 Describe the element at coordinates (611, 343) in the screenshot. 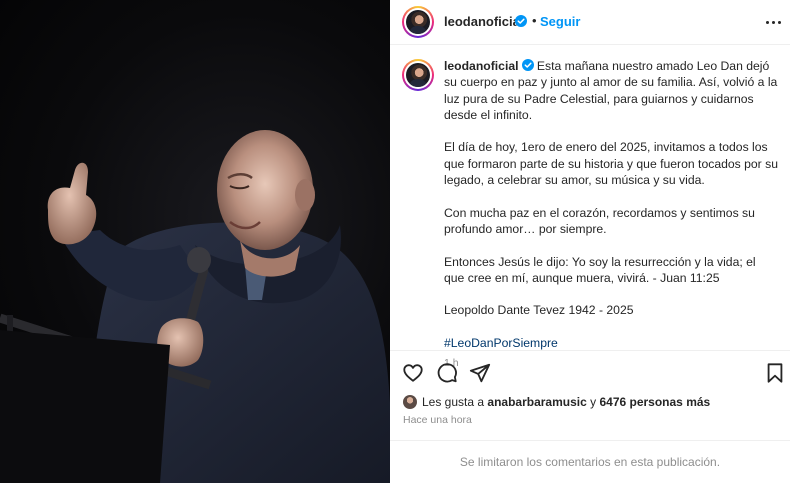

I see `hashtag-line: #LeoDanPorSiempre` at that location.